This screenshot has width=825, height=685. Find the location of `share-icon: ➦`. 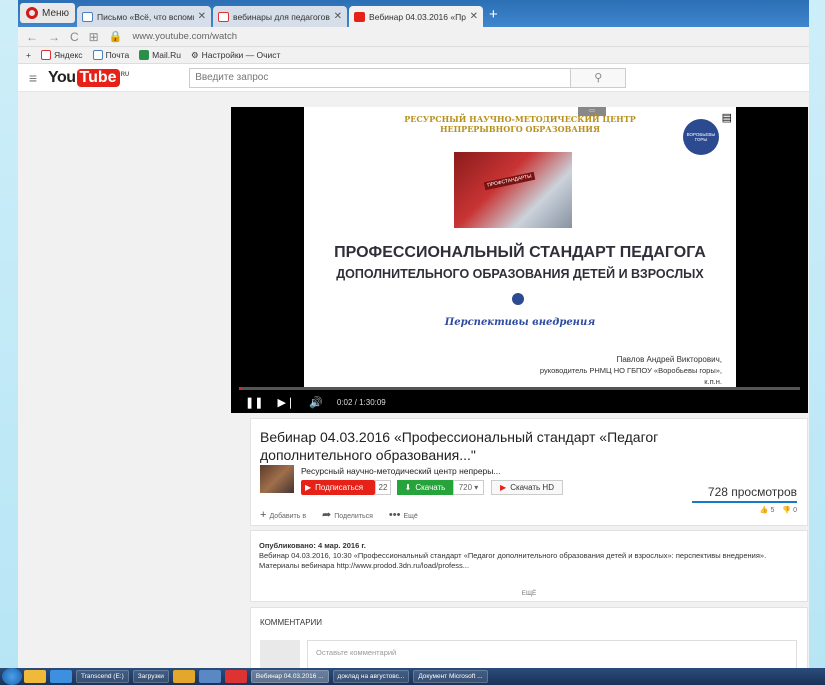

share-icon: ➦ is located at coordinates (327, 515).